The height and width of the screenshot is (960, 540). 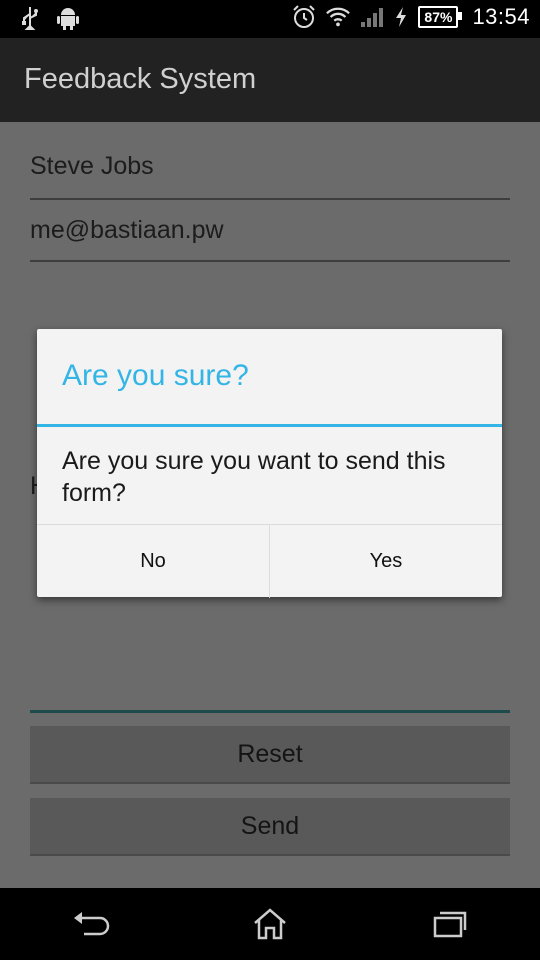 I want to click on status-bar: 87% 13:54, so click(x=270, y=19).